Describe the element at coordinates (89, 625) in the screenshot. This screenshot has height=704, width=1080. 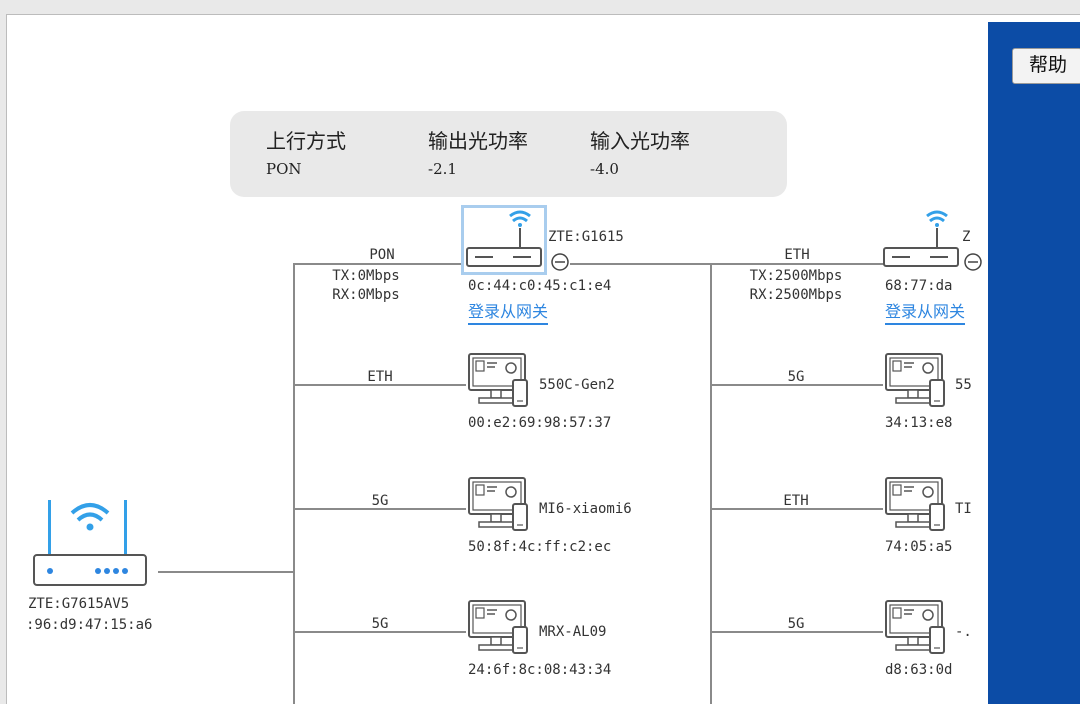
I see `main-gateway-mac: :96:d9:47:15:a6` at that location.